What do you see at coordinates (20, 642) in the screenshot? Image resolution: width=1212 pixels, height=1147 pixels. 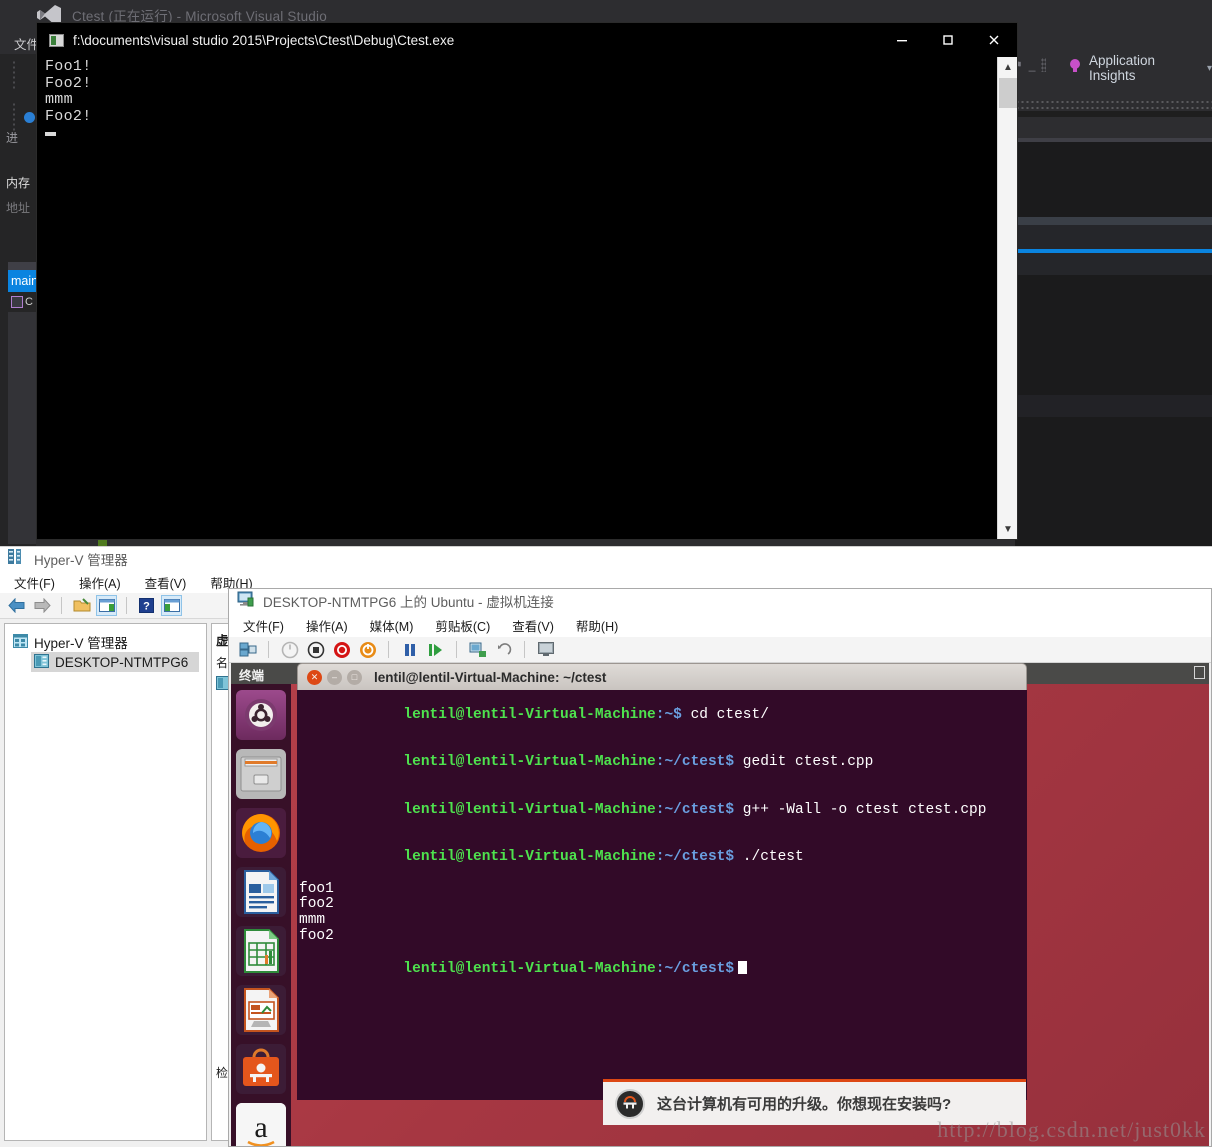 I see `hyperv-root-icon` at bounding box center [20, 642].